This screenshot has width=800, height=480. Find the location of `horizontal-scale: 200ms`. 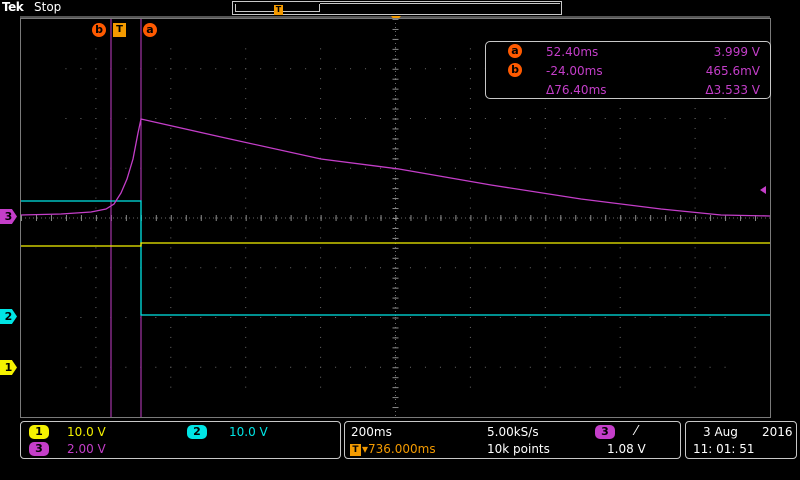

horizontal-scale: 200ms is located at coordinates (371, 432).